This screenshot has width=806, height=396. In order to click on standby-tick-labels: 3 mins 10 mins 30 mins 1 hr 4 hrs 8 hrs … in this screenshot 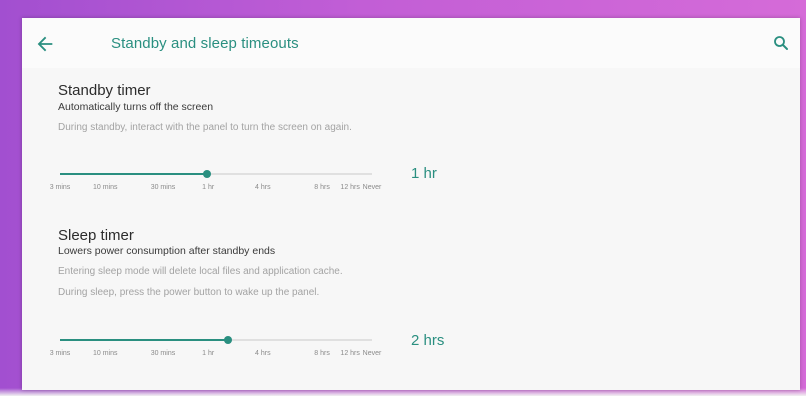, I will do `click(216, 189)`.